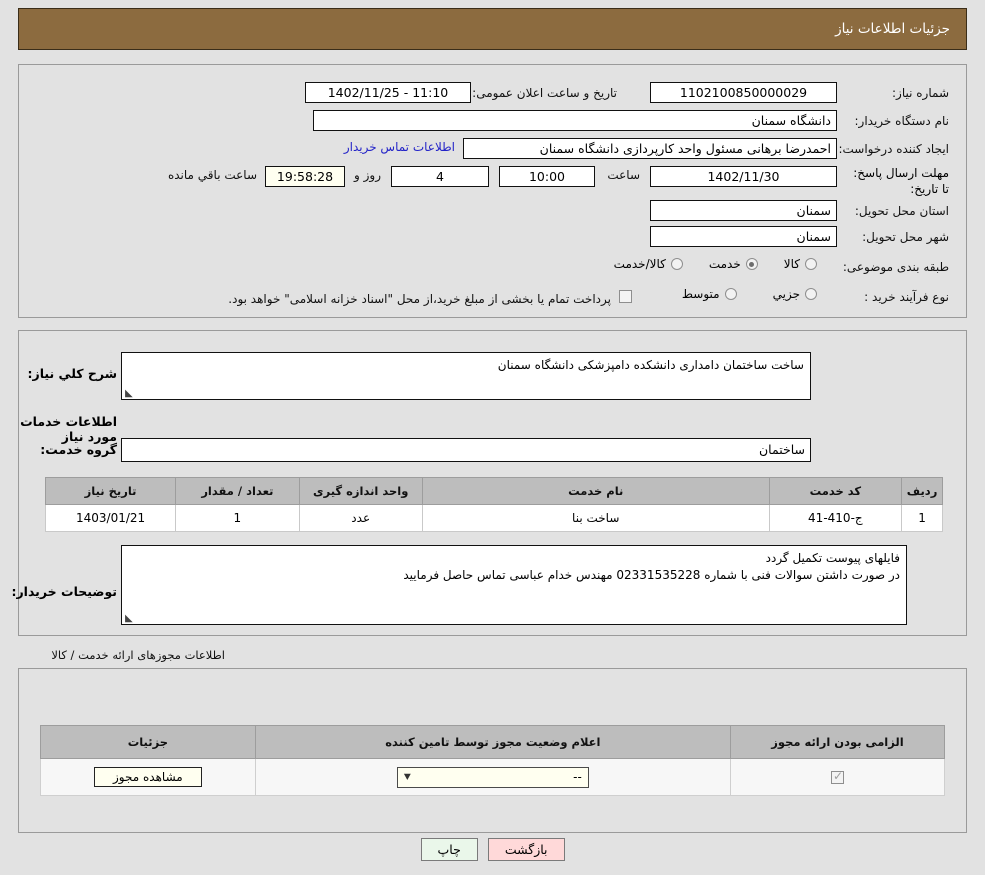  Describe the element at coordinates (595, 491) in the screenshot. I see `col-service-name: نام خدمت` at that location.